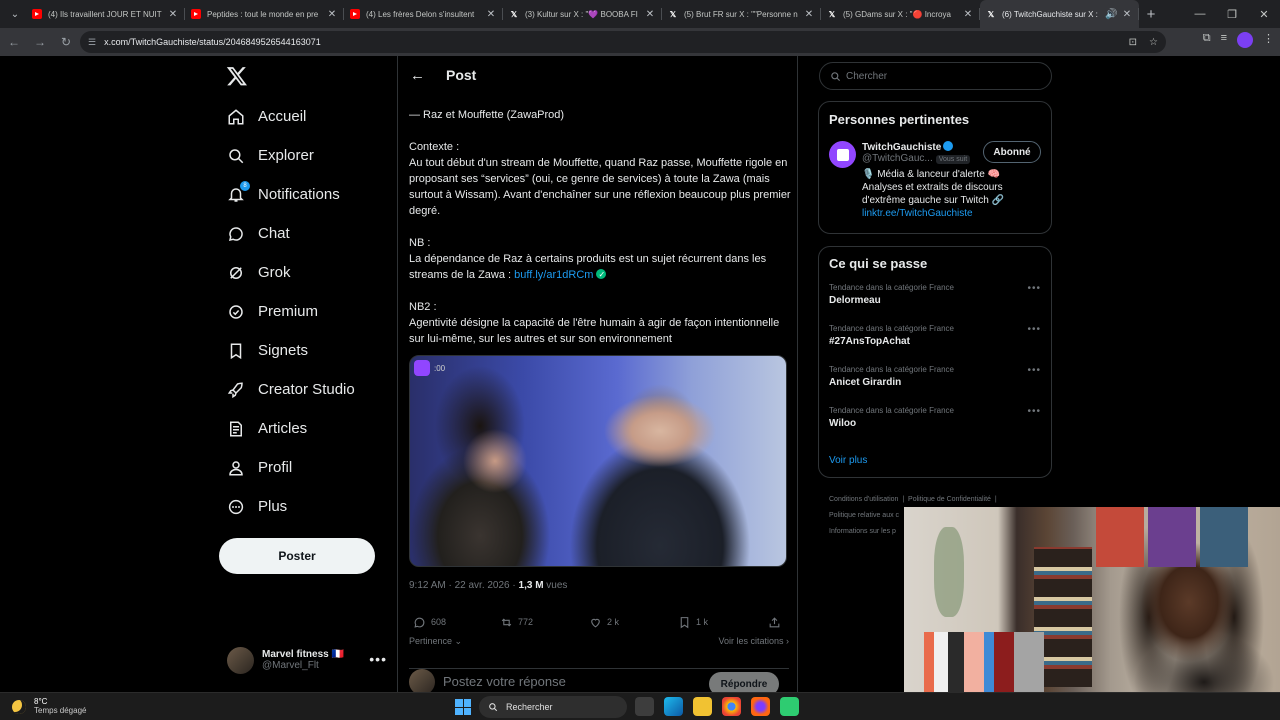 Image resolution: width=1280 pixels, height=720 pixels. I want to click on browser-tab: 𝕏 (5) Brut FR sur X : ""Personne n ✕, so click(741, 14).